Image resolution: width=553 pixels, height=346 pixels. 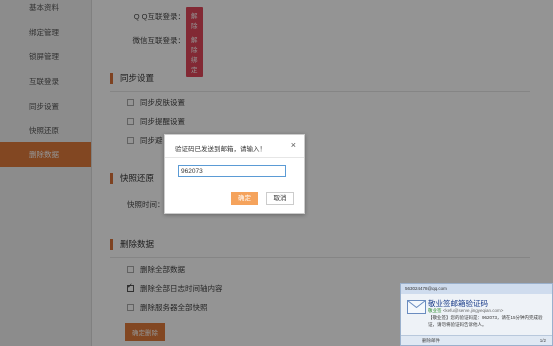 I want to click on mail-sender: 敬业签 <kefu@serve.jingyeqian.com>, so click(x=465, y=311).